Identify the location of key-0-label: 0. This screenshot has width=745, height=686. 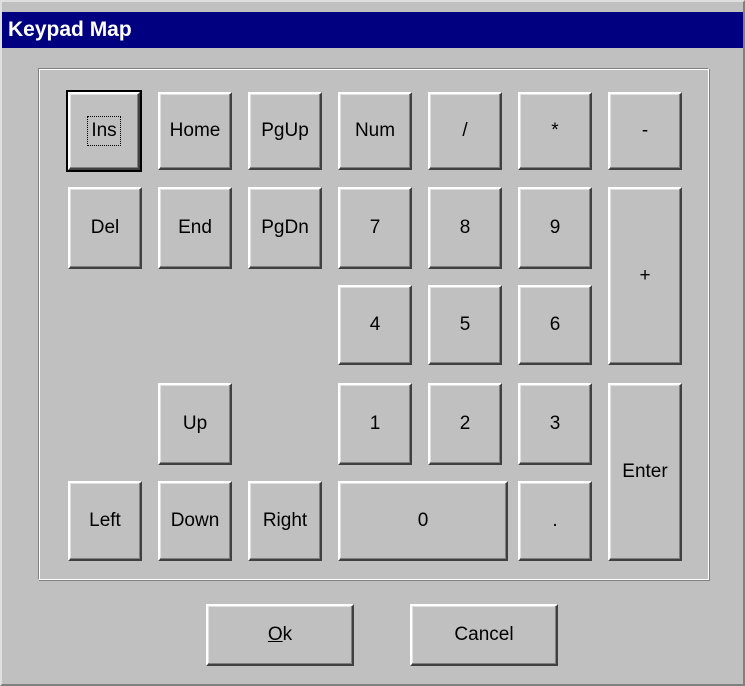
(423, 520).